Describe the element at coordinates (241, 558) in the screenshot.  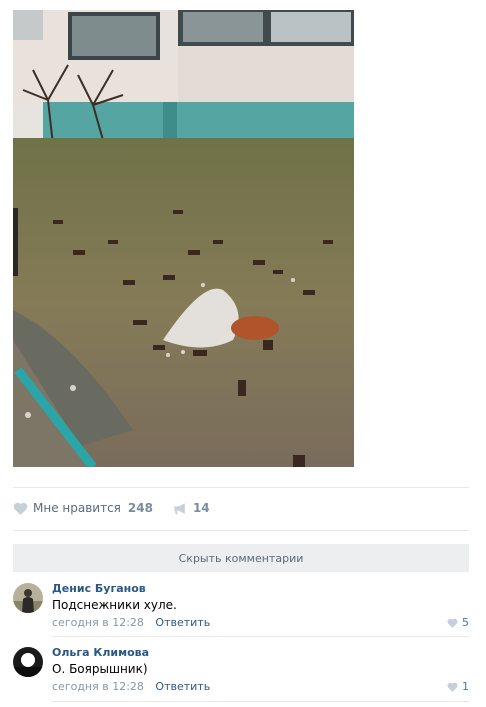
I see `hide-comments-button: Скрыть комментарии` at that location.